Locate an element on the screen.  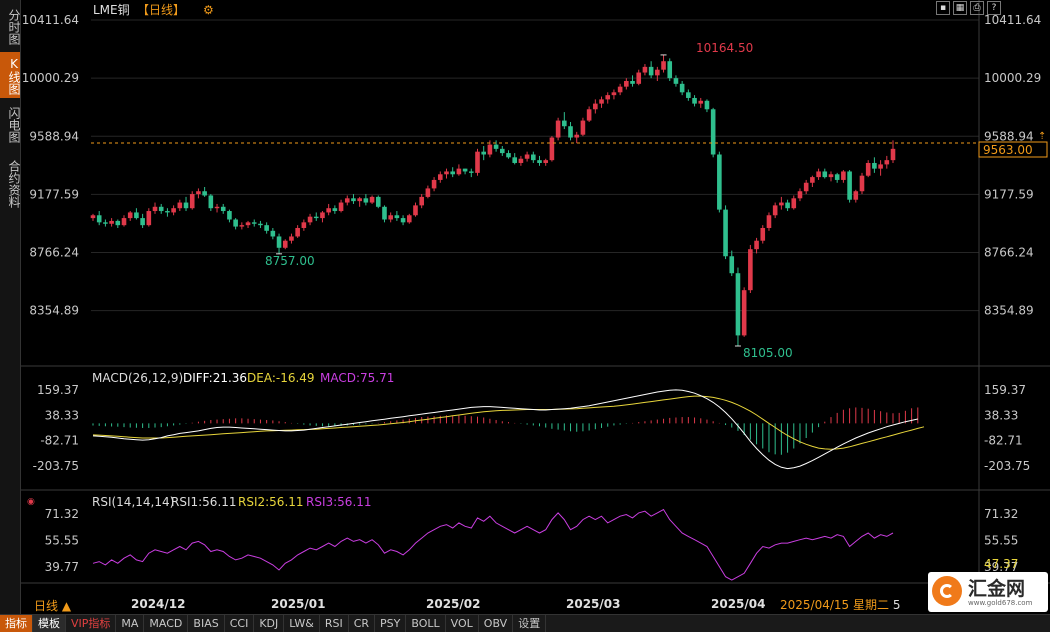
price-tick-label-left: 8766.24 is located at coordinates (54, 253).